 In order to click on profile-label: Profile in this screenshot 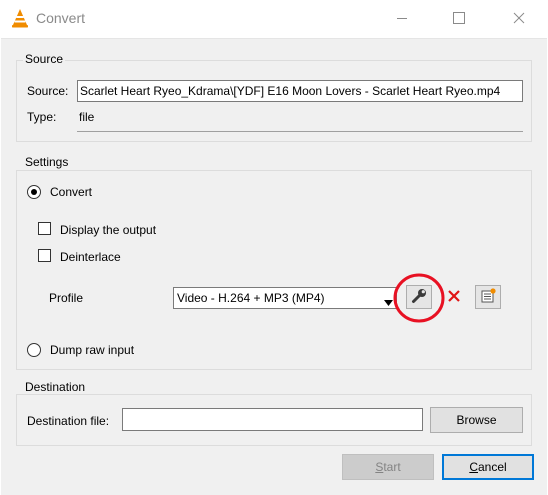, I will do `click(66, 298)`.